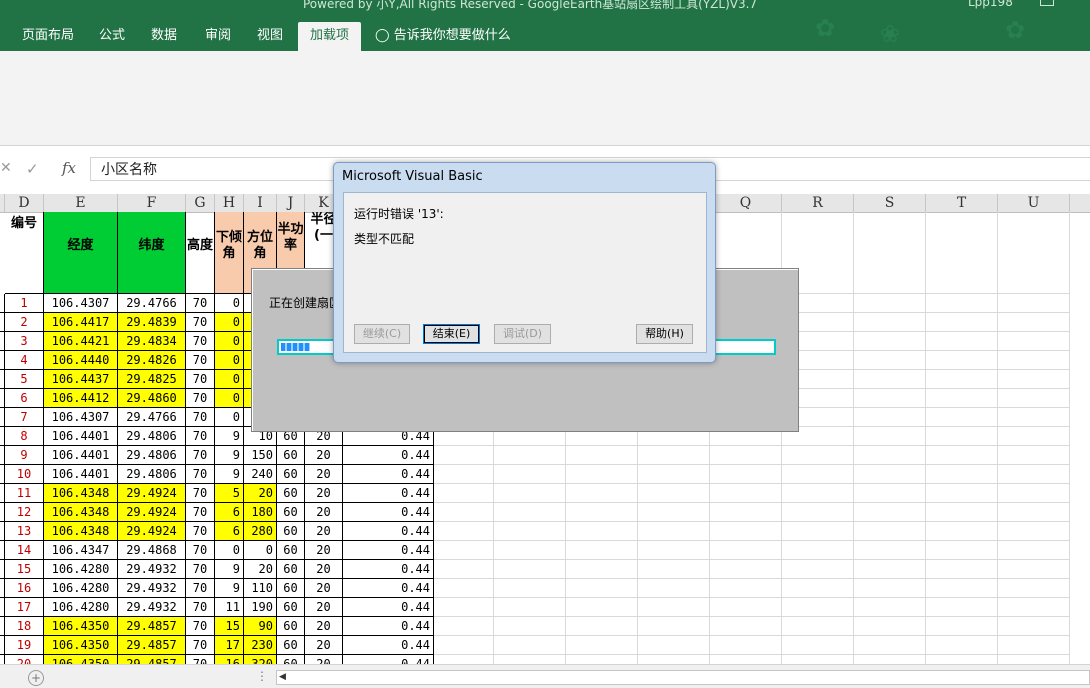  What do you see at coordinates (24, 322) in the screenshot?
I see `table-cell: 2` at bounding box center [24, 322].